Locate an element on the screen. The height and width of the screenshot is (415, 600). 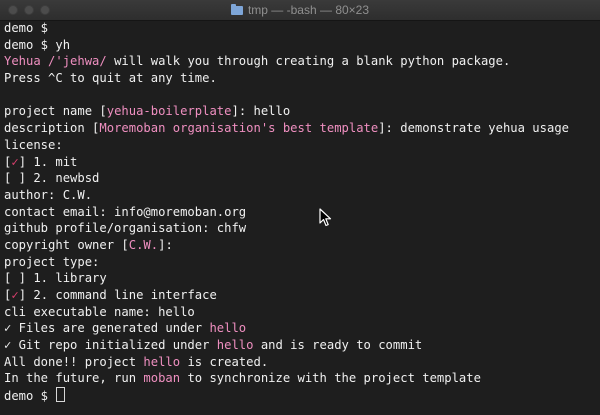
all-done-line: All done!! project hello is created. is located at coordinates (300, 362).